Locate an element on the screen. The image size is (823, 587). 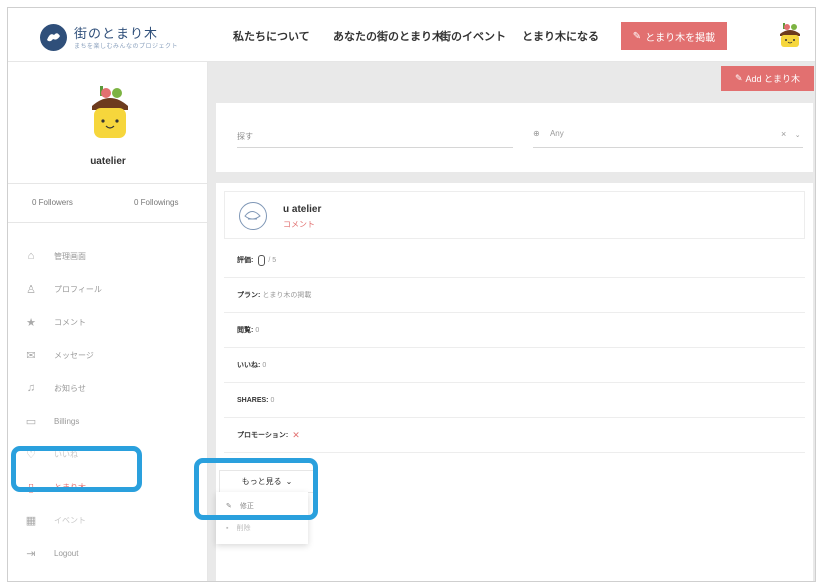
likes-value: 0 is located at coordinates (264, 365).